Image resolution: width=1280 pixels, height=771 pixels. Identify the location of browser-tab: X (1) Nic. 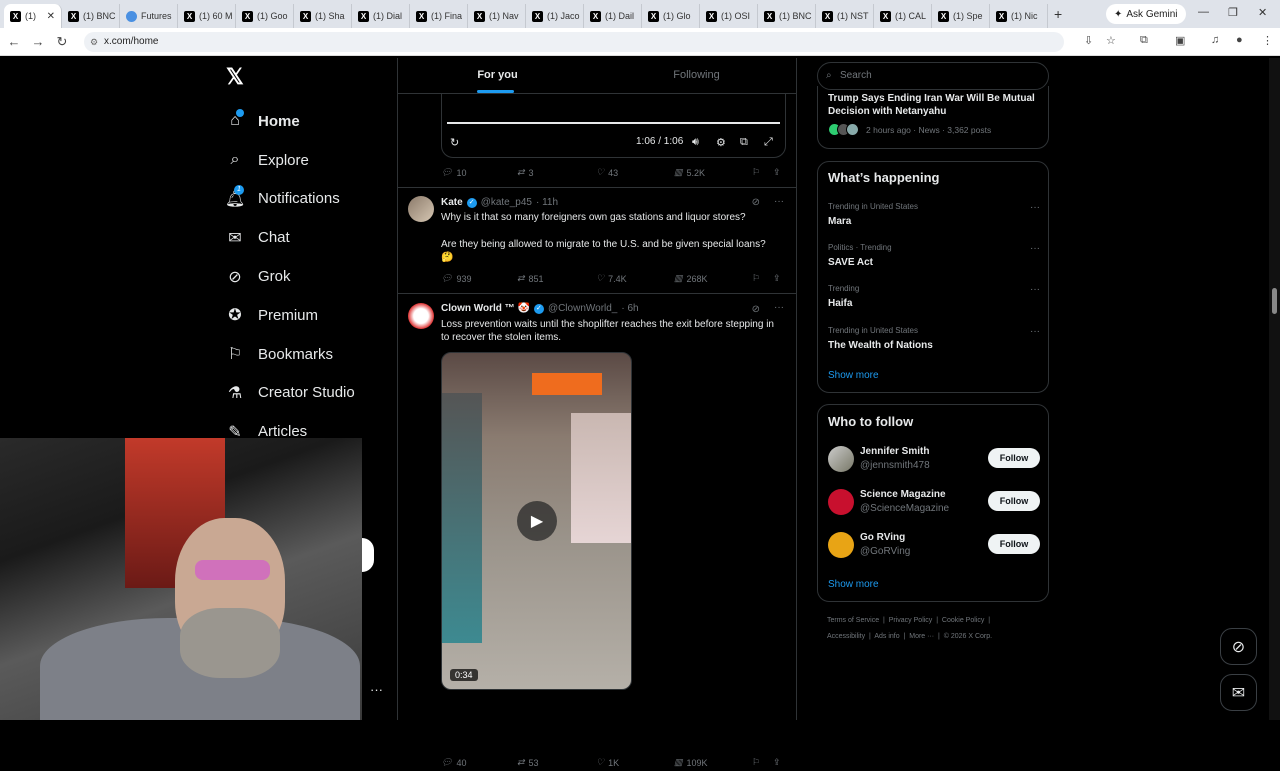
(1019, 16).